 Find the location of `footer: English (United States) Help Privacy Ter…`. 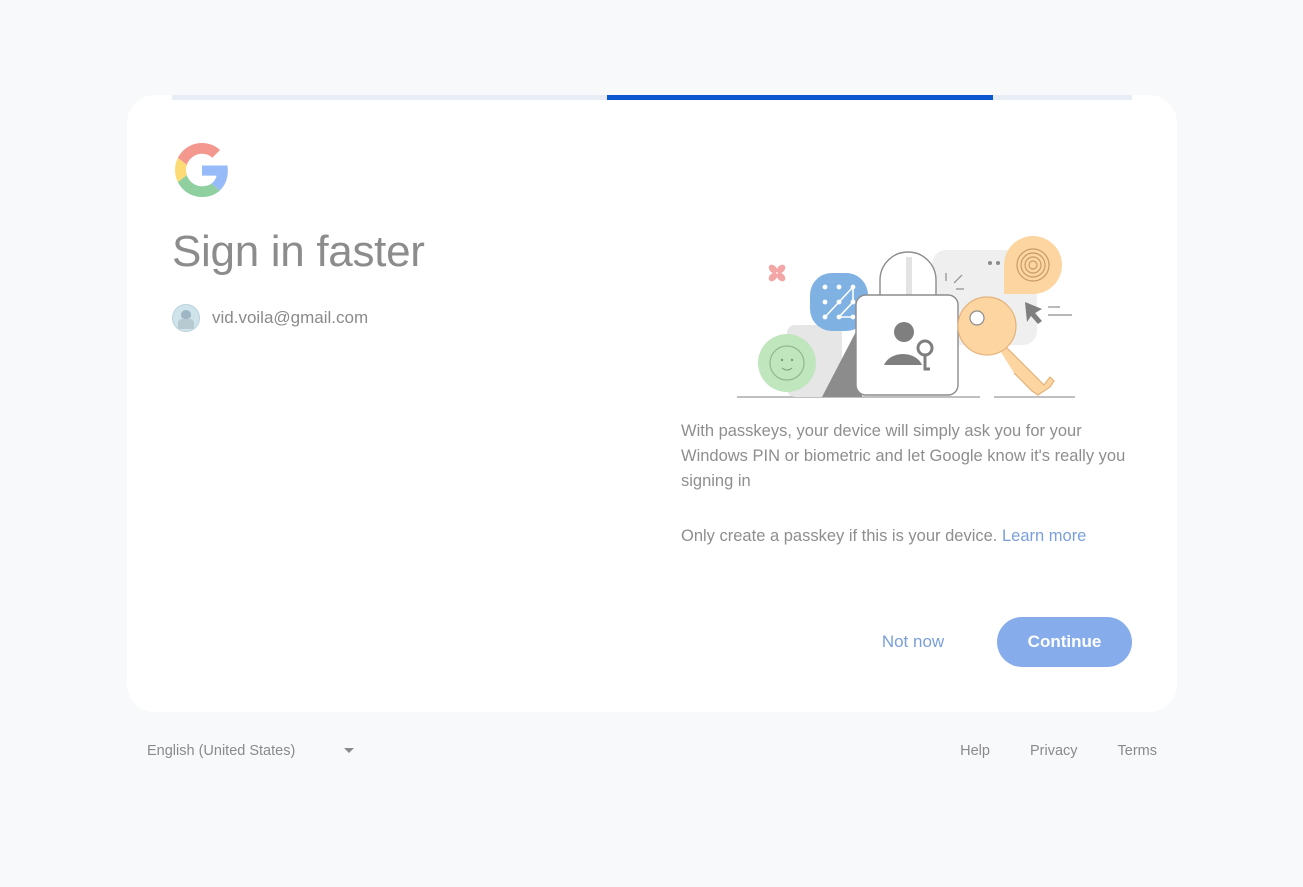

footer: English (United States) Help Privacy Ter… is located at coordinates (652, 751).